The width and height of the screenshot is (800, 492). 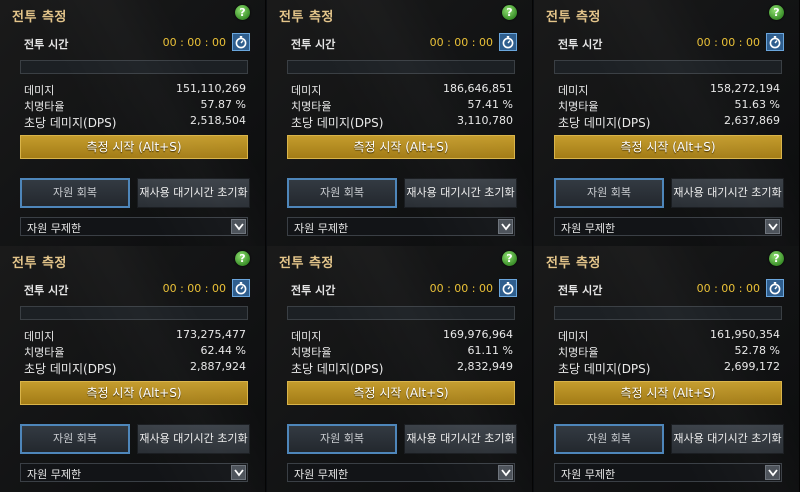 I want to click on combat-time-value: 00 : 00 : 00, so click(x=728, y=42).